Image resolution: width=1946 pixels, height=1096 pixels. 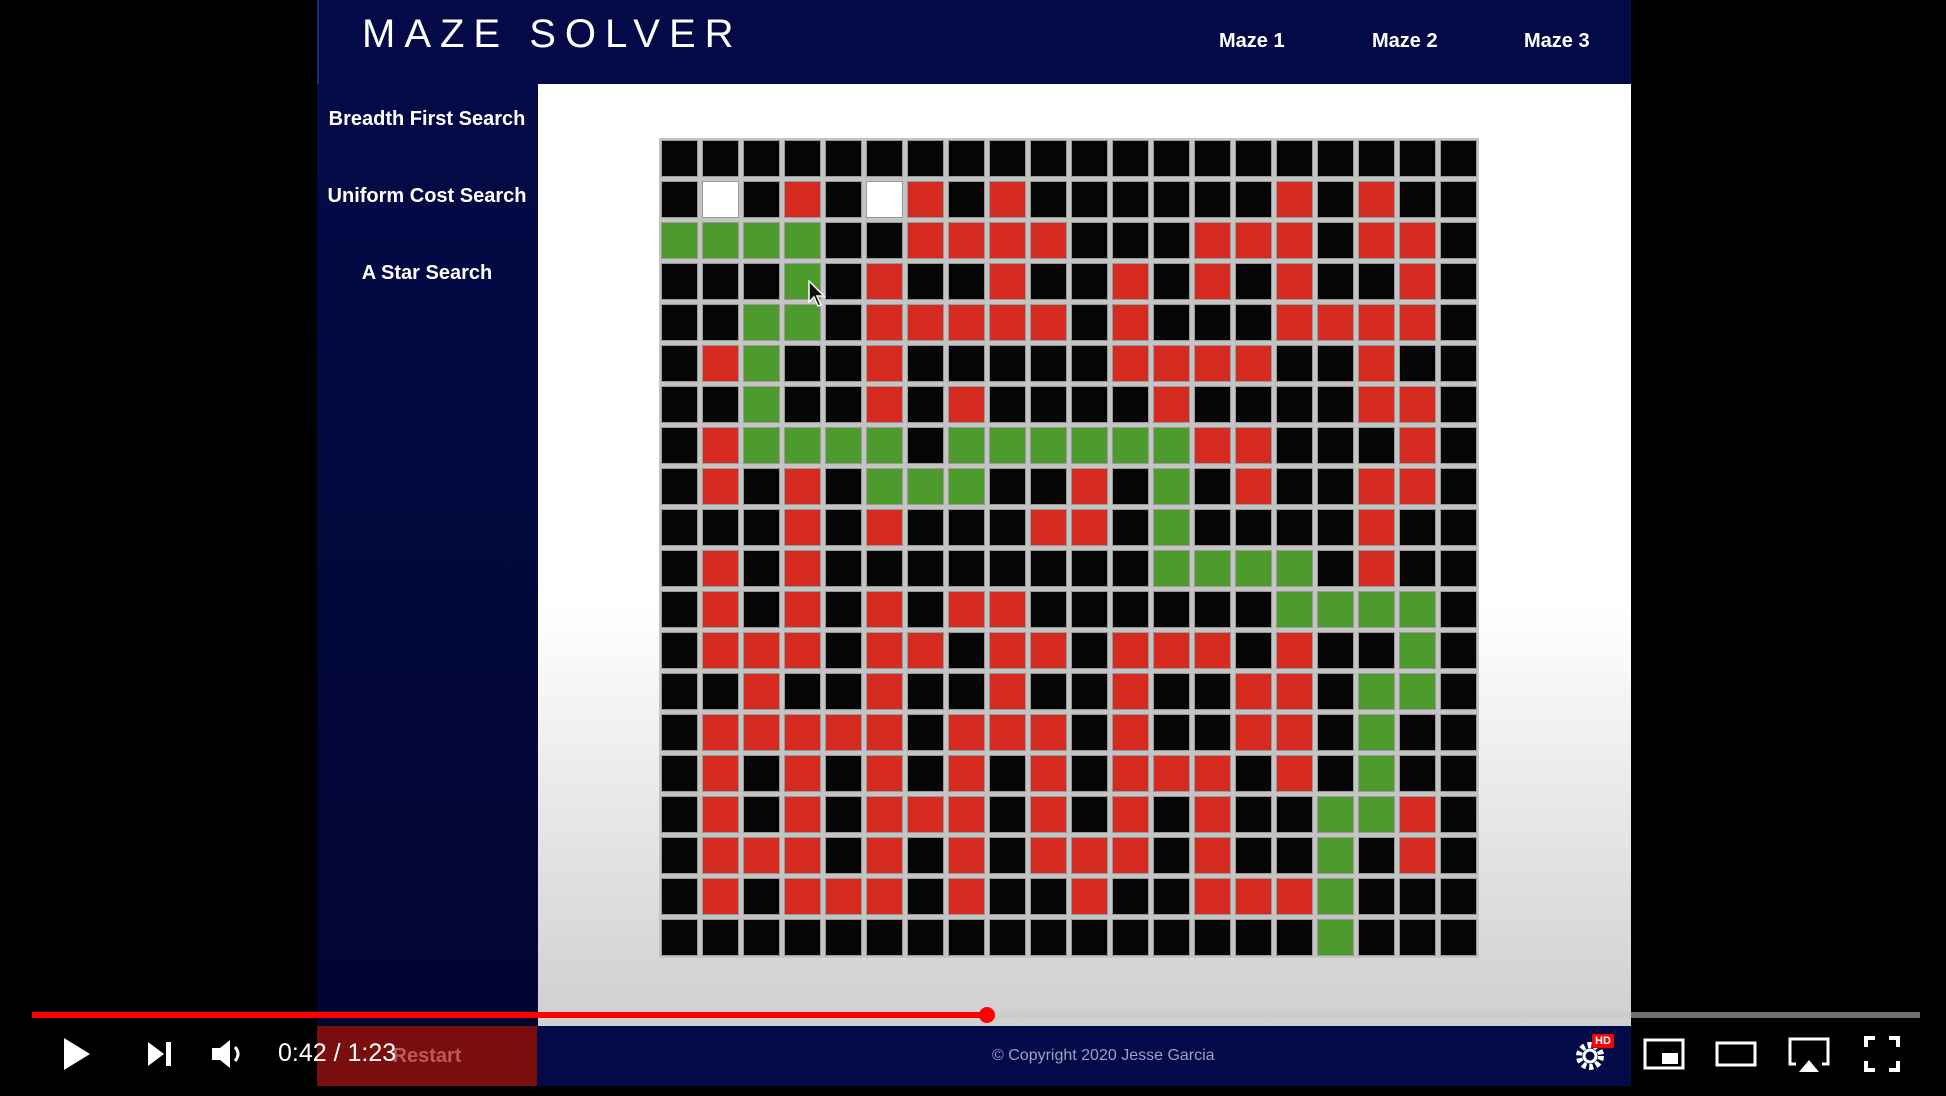 What do you see at coordinates (1809, 1056) in the screenshot?
I see `airplay-icon` at bounding box center [1809, 1056].